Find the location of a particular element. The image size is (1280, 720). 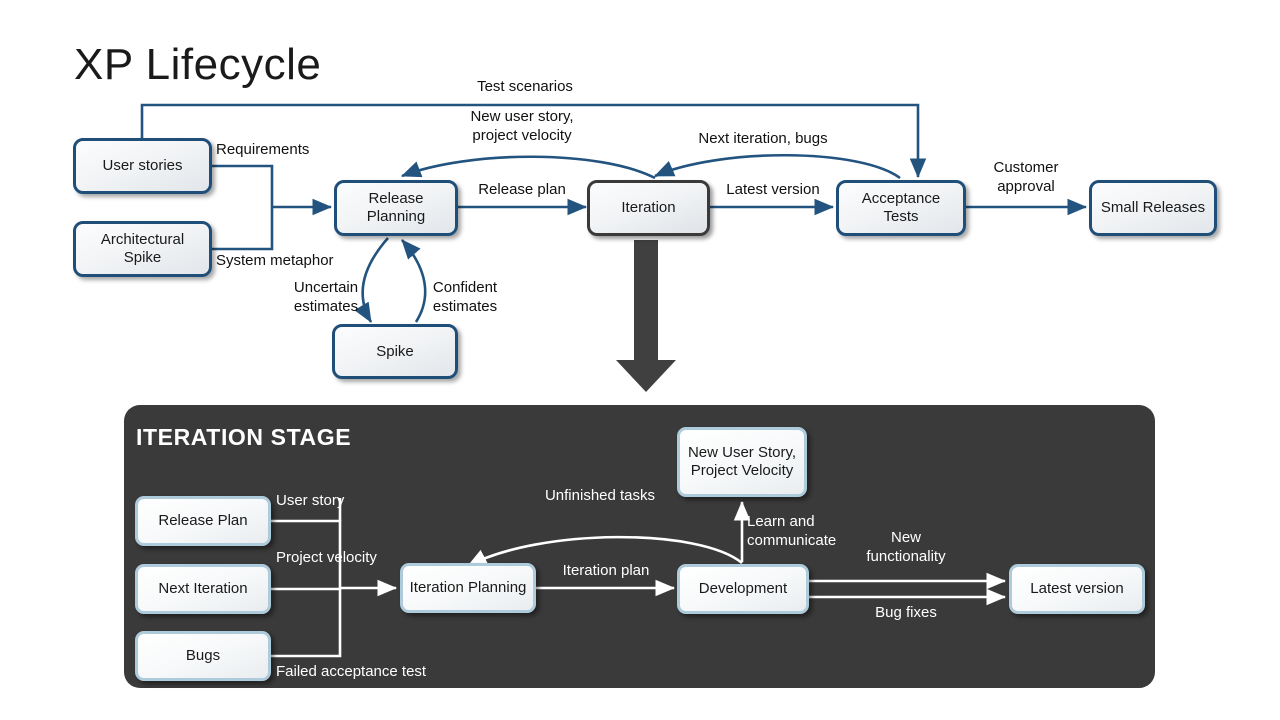

edge-label-unfinished-tasks: Unfinished tasks is located at coordinates (600, 495).